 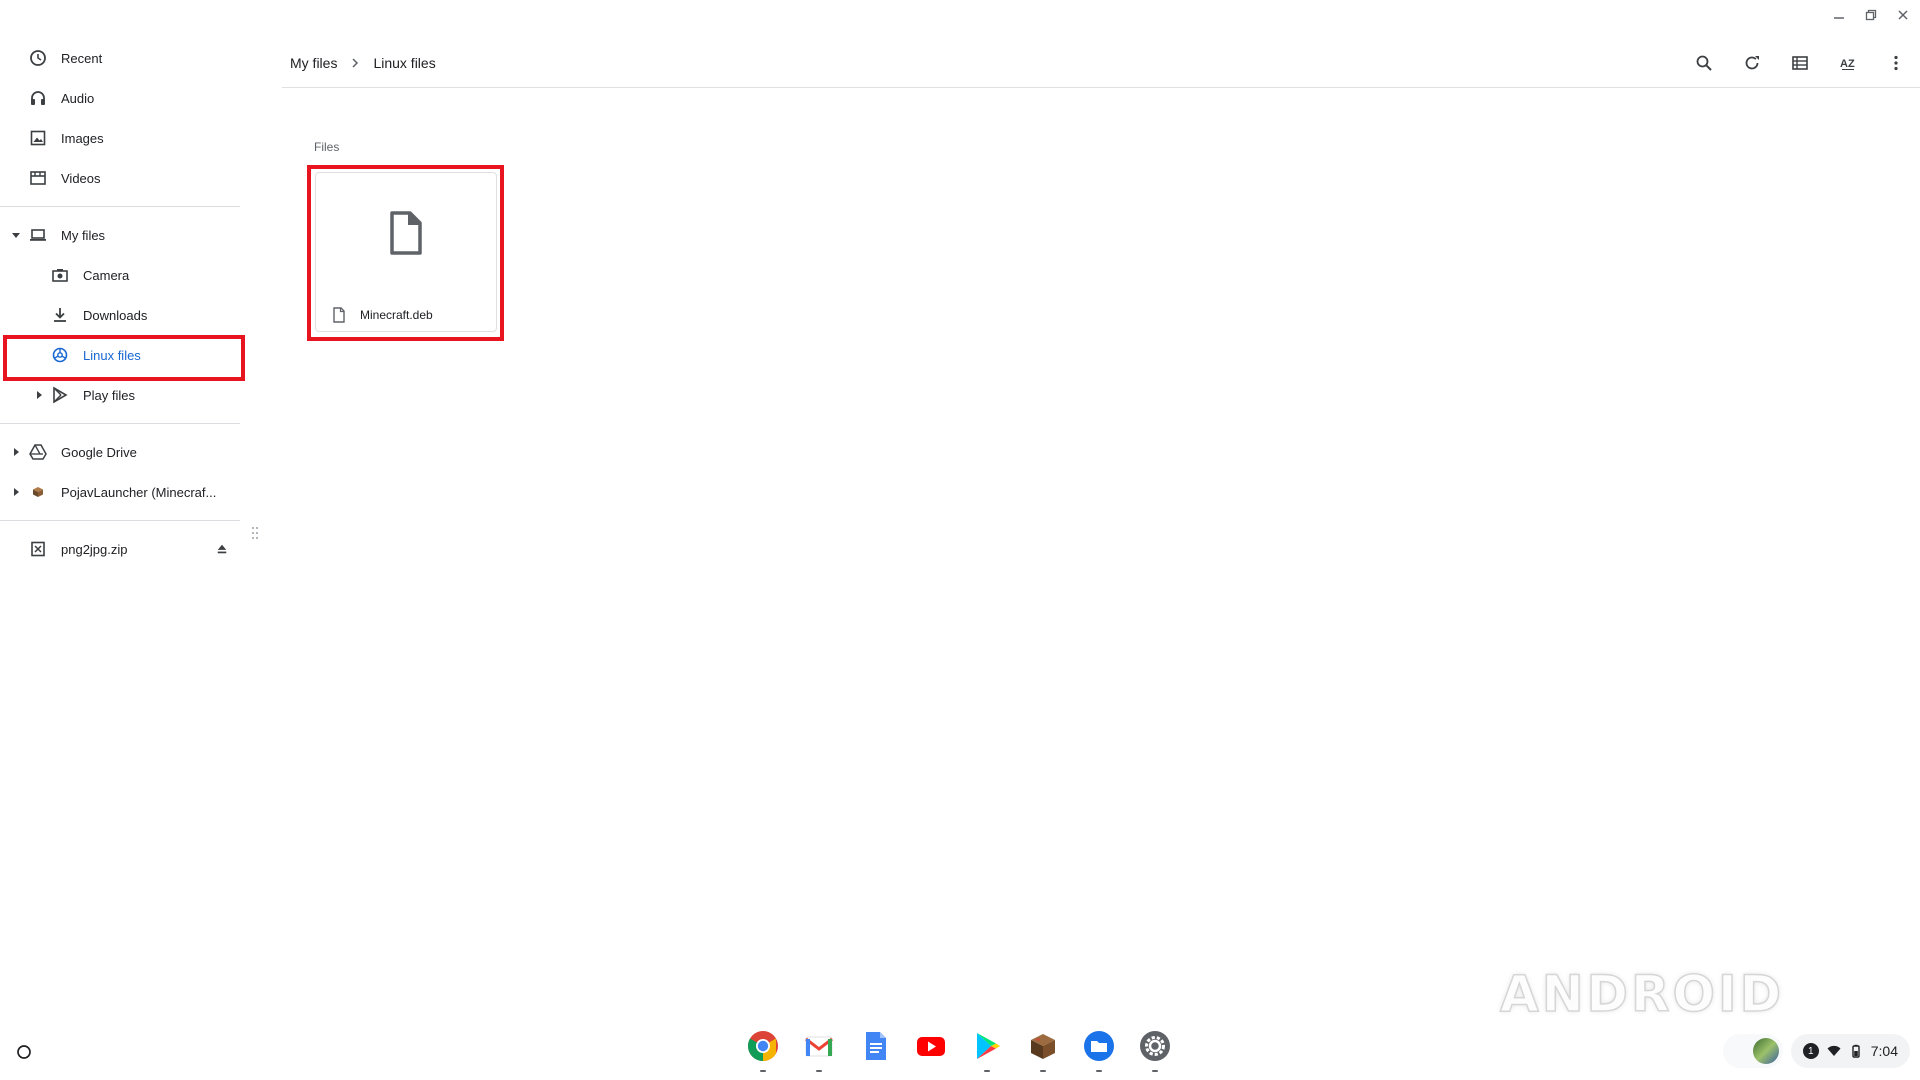 What do you see at coordinates (16, 235) in the screenshot?
I see `chevron-down-icon` at bounding box center [16, 235].